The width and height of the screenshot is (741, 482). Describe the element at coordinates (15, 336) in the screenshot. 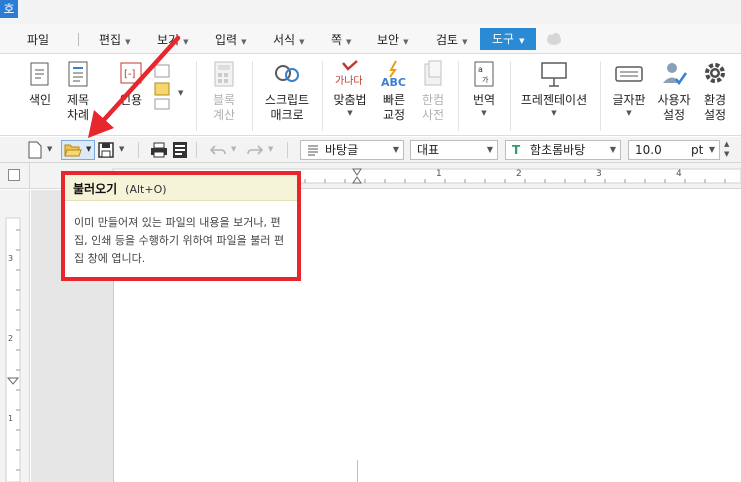

I see `vertical-ruler: 3 2 1` at that location.